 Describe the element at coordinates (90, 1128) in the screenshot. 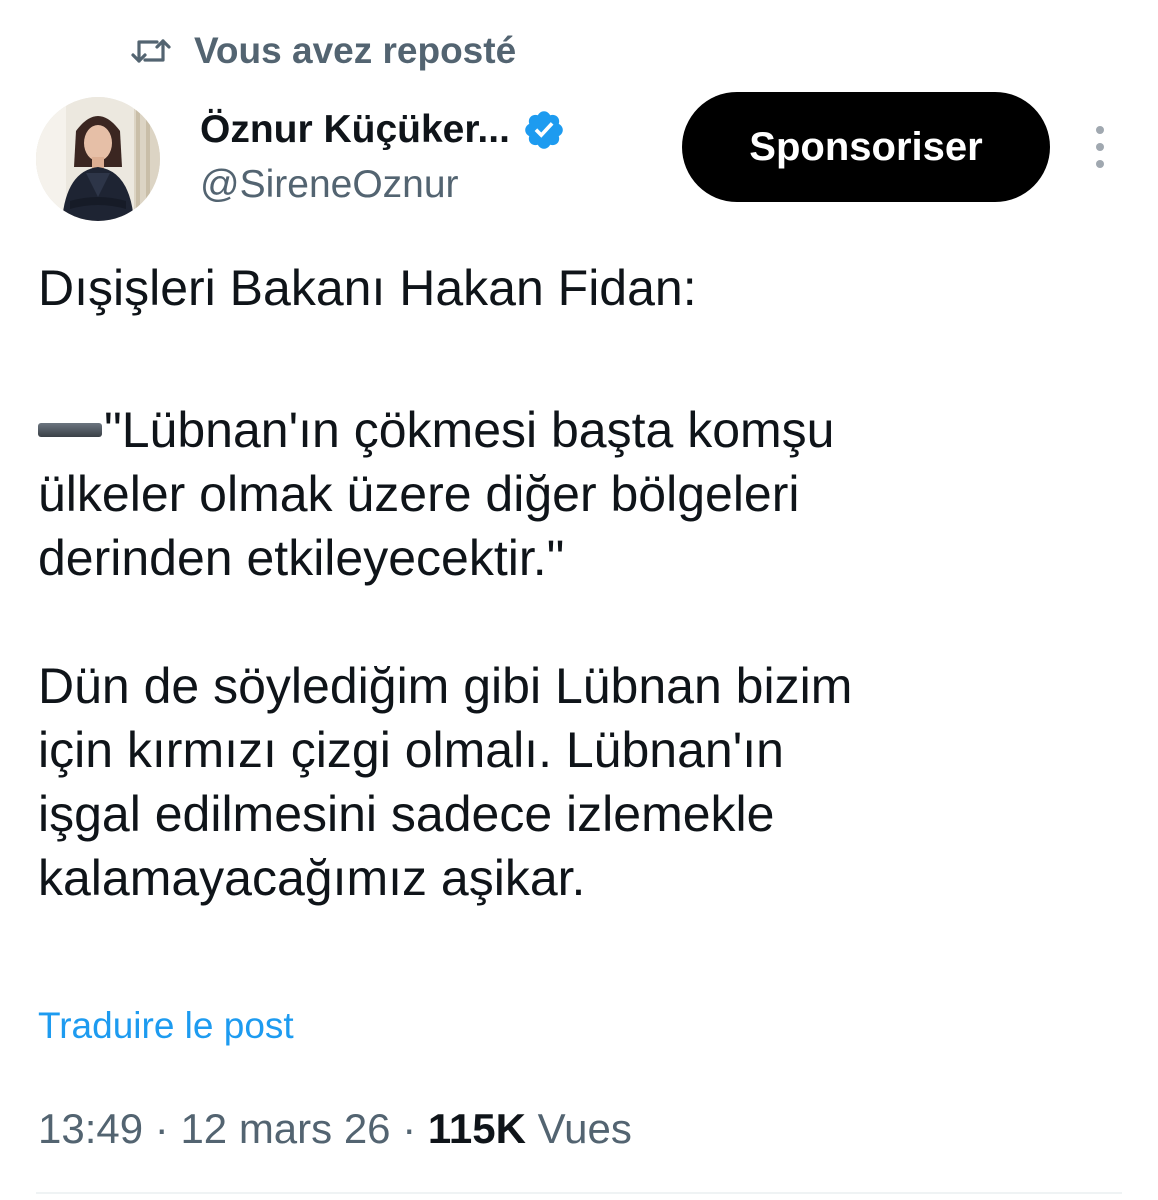

I see `post-time: 13:49` at that location.